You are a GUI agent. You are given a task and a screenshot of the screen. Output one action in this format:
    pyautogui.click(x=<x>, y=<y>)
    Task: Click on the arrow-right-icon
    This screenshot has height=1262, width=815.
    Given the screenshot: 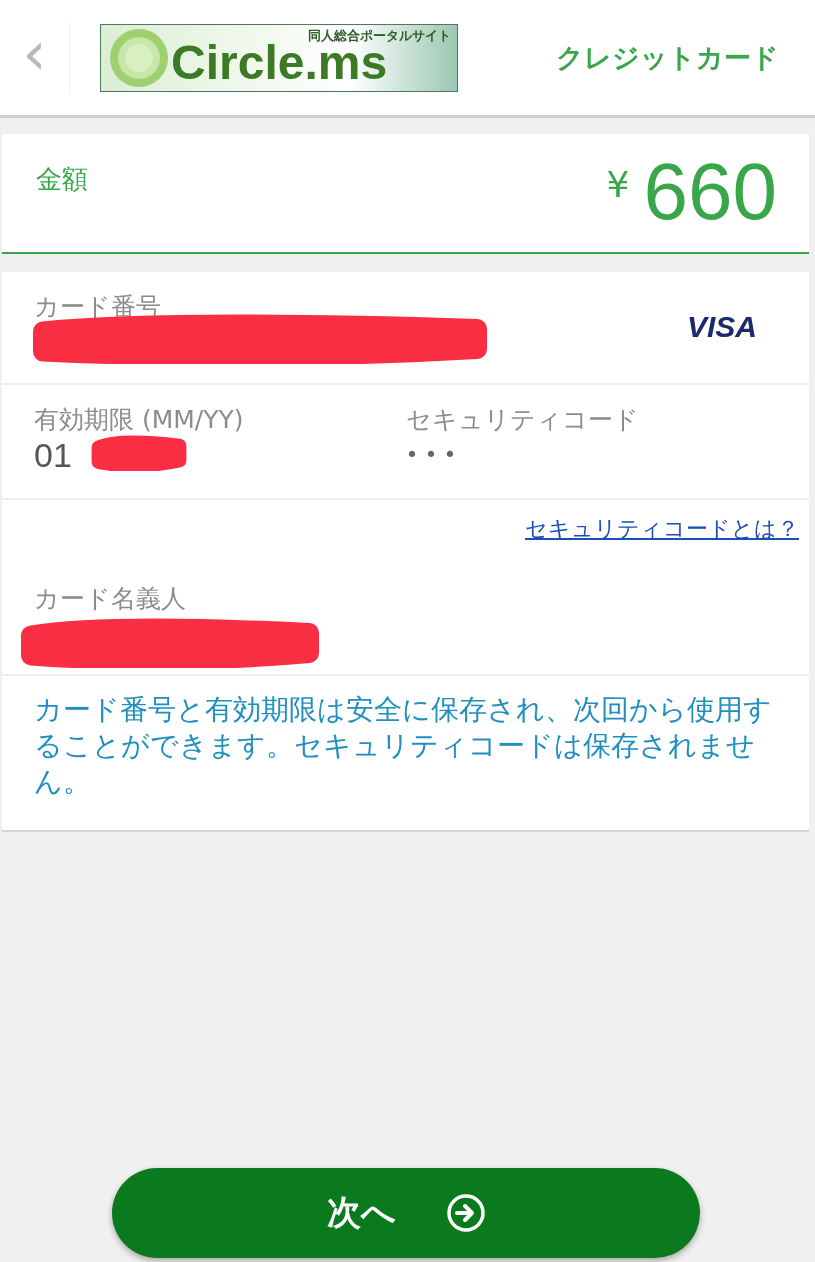 What is the action you would take?
    pyautogui.click(x=465, y=1213)
    